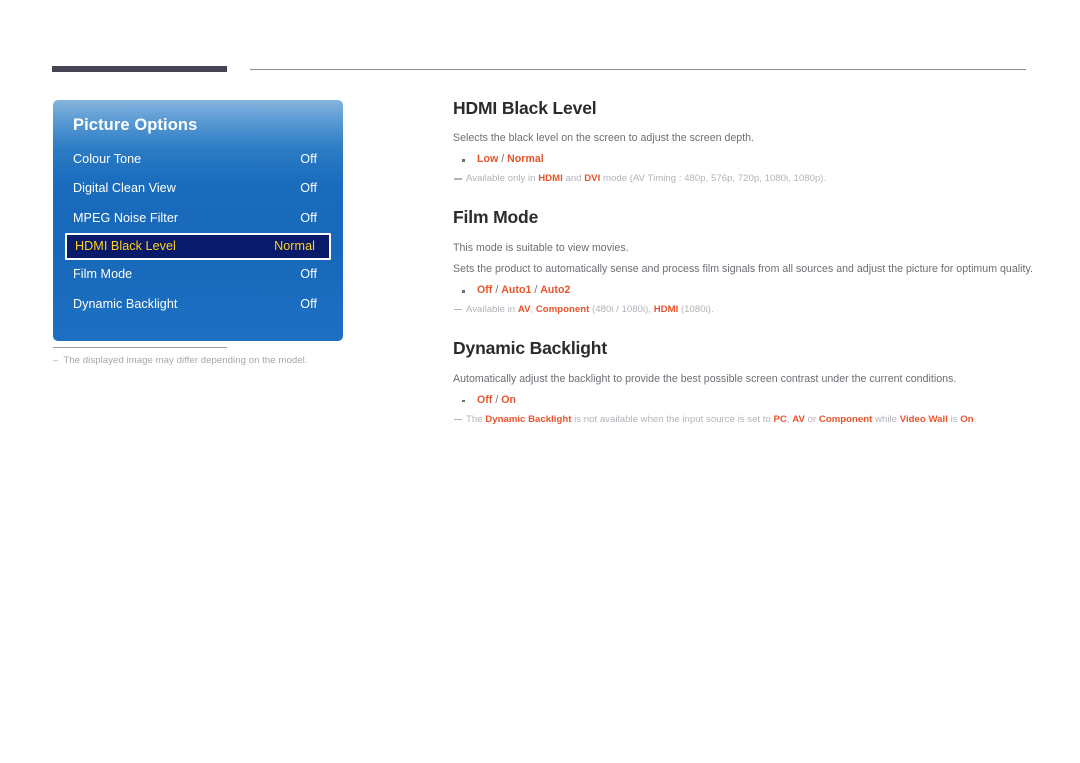 Image resolution: width=1080 pixels, height=763 pixels. What do you see at coordinates (530, 347) in the screenshot?
I see `section-title: Dynamic Backlight` at bounding box center [530, 347].